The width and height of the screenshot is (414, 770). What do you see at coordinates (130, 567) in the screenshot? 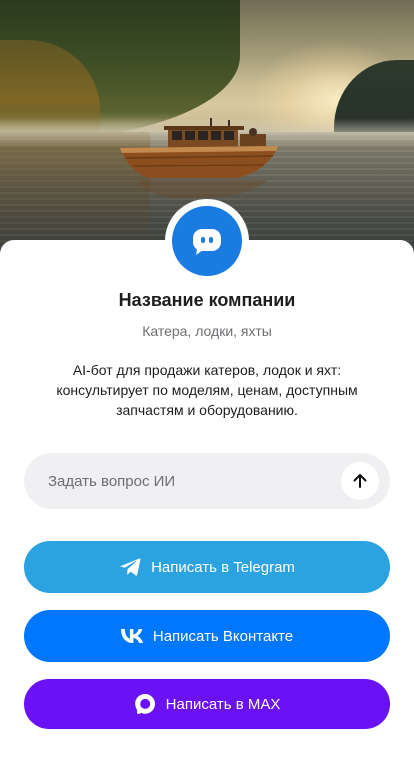
I see `telegram-icon` at bounding box center [130, 567].